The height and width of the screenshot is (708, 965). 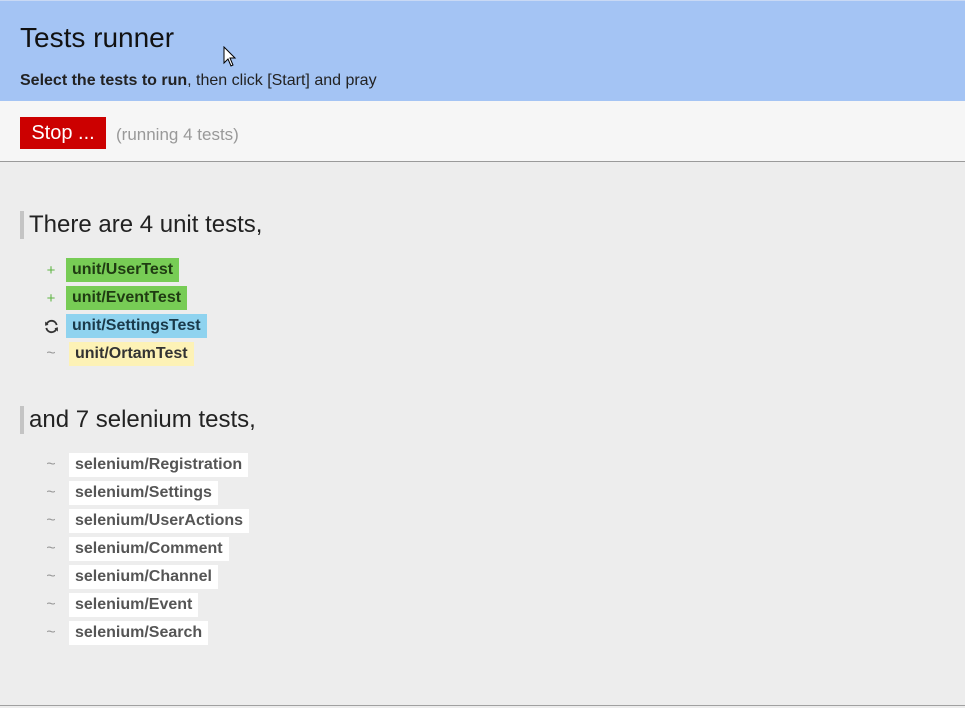 I want to click on mouse-cursor-icon, so click(x=230, y=56).